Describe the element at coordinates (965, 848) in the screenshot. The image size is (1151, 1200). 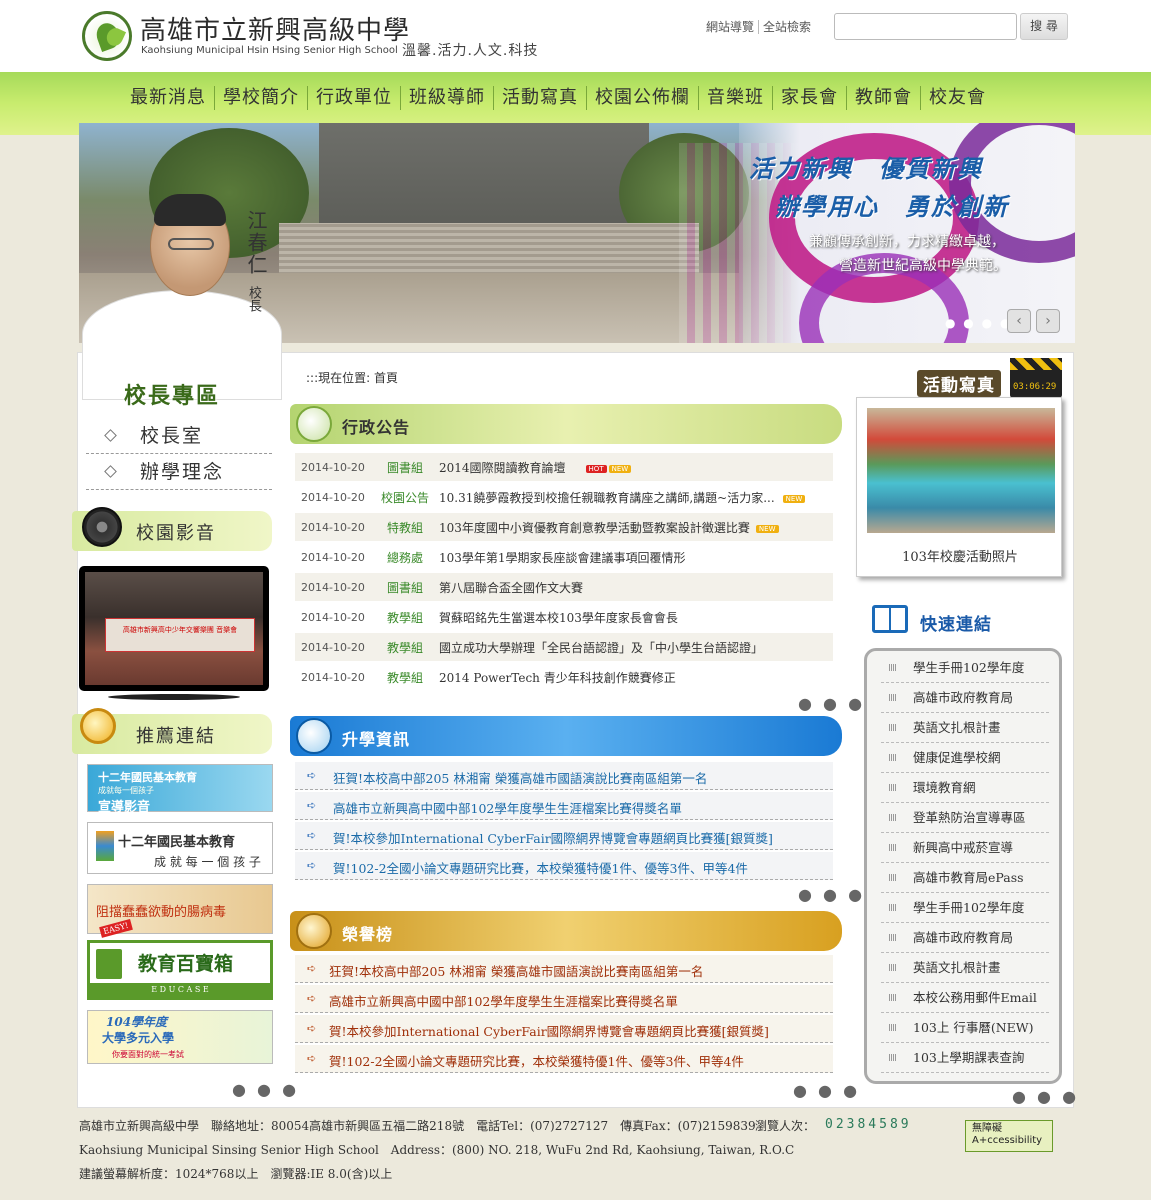
I see `quick-link: 新興高中戒菸宣導` at that location.